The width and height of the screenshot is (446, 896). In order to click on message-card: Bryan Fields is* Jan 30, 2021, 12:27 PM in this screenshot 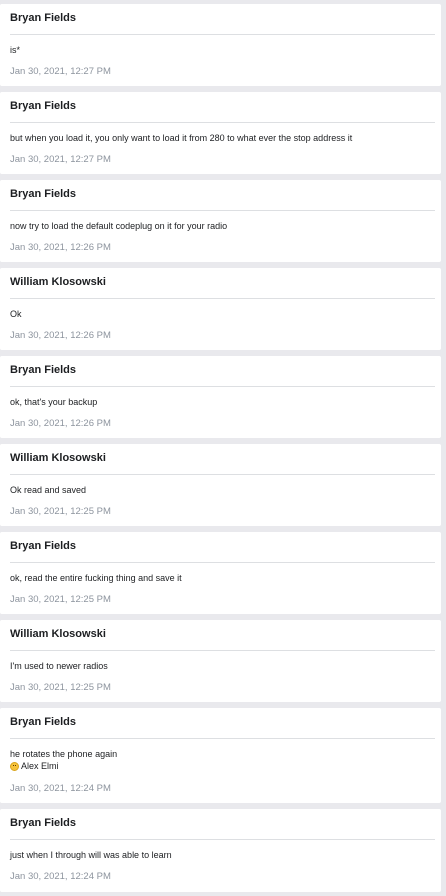, I will do `click(220, 45)`.